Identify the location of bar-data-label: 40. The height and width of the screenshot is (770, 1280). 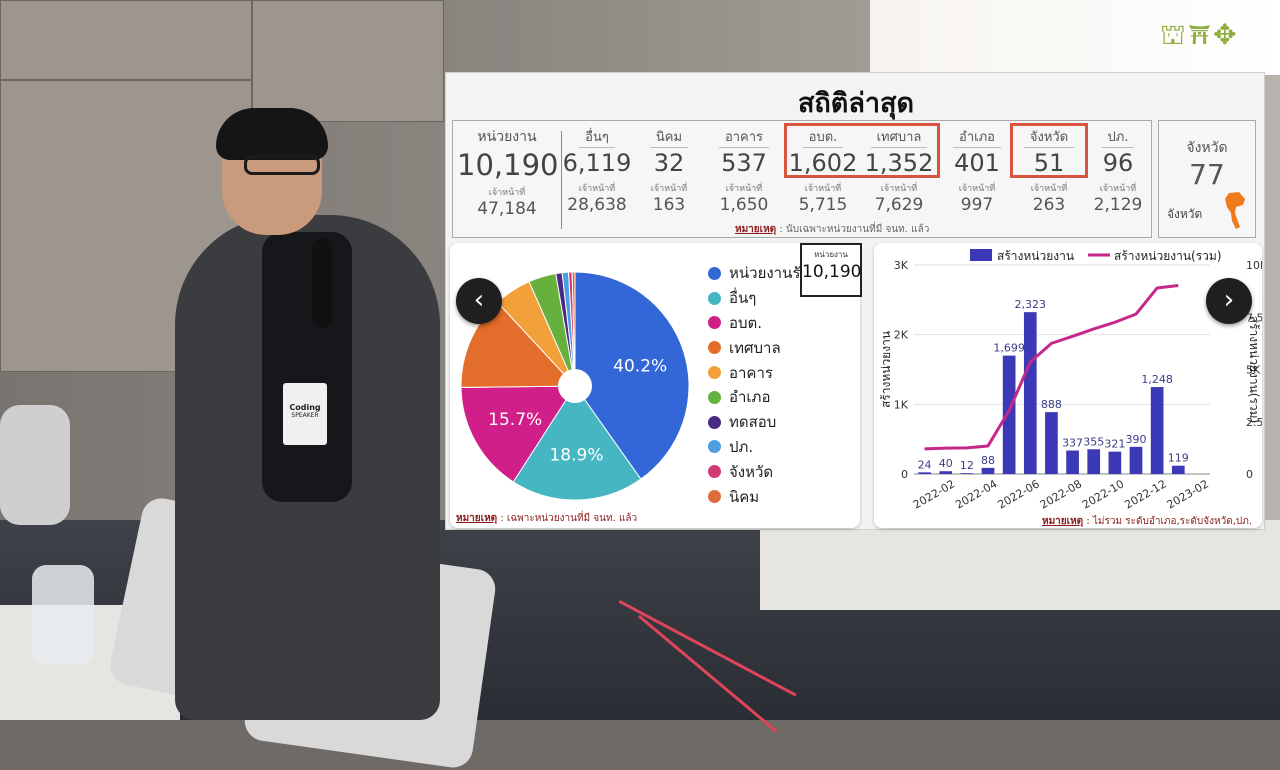
(946, 463).